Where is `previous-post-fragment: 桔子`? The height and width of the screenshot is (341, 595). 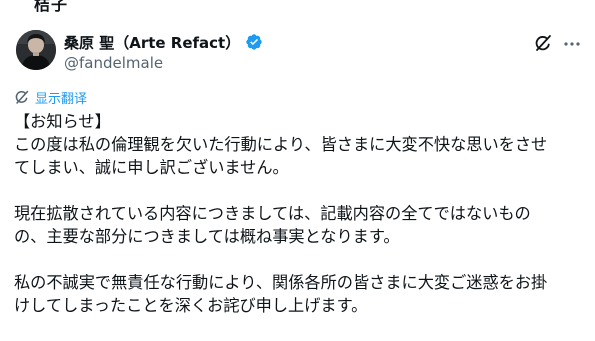 previous-post-fragment: 桔子 is located at coordinates (51, 7).